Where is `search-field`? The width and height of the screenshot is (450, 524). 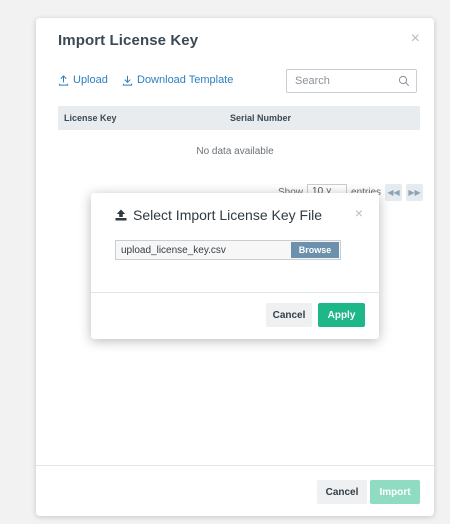 search-field is located at coordinates (351, 81).